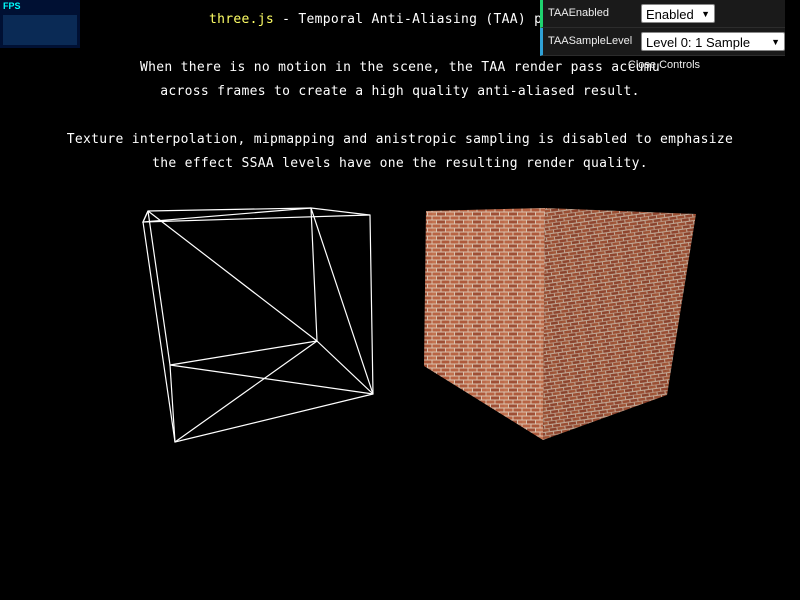 This screenshot has height=600, width=800. I want to click on control-row-taa-enabled: TAAEnabled Enabled ▼, so click(662, 14).